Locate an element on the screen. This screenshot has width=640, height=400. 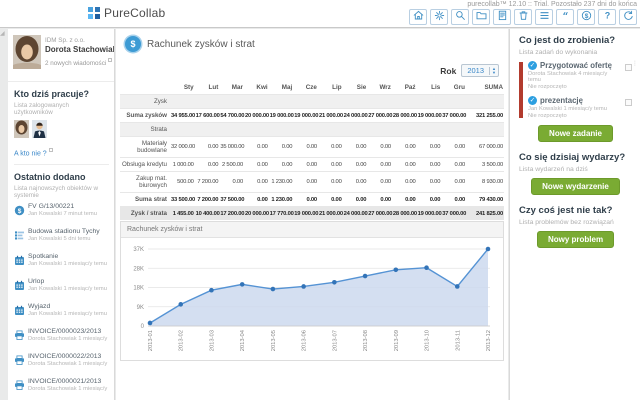
recent-item: $ FV G/13/00221 Jan Kowalski 7 minut temu is located at coordinates (61, 212).